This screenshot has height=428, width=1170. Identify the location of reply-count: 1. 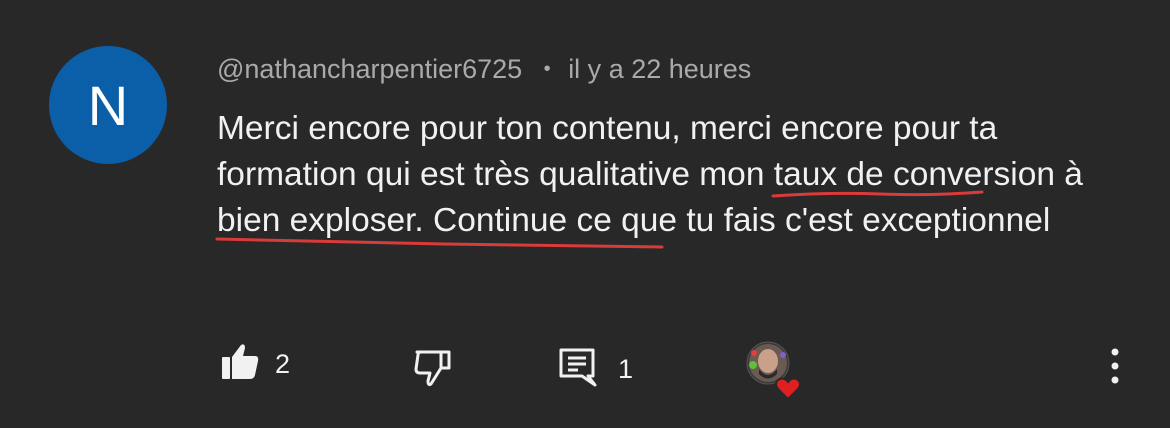
(626, 369).